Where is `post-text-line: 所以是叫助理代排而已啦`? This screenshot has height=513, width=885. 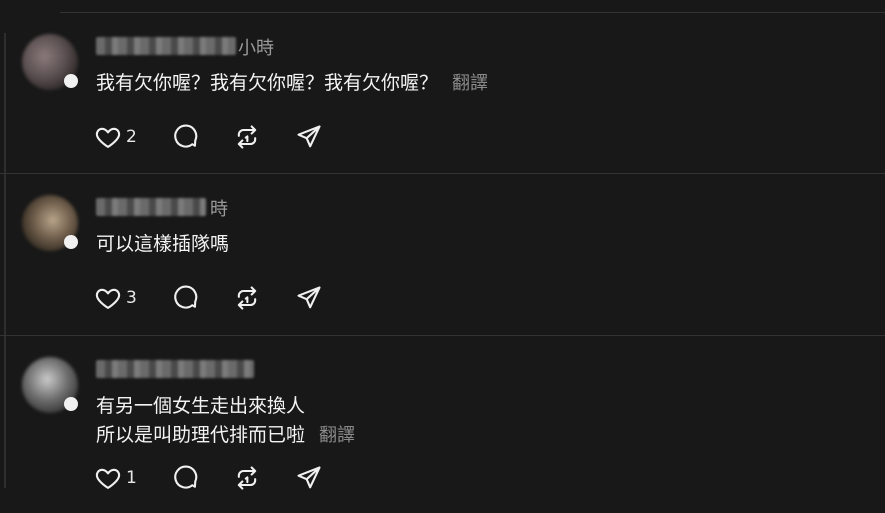
post-text-line: 所以是叫助理代排而已啦 is located at coordinates (201, 435).